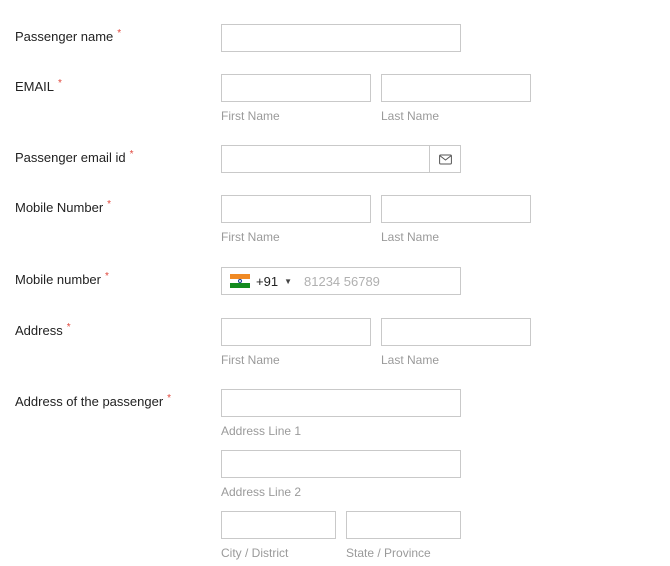 The width and height of the screenshot is (670, 566). Describe the element at coordinates (250, 360) in the screenshot. I see `address-first-name-hint: First Name` at that location.